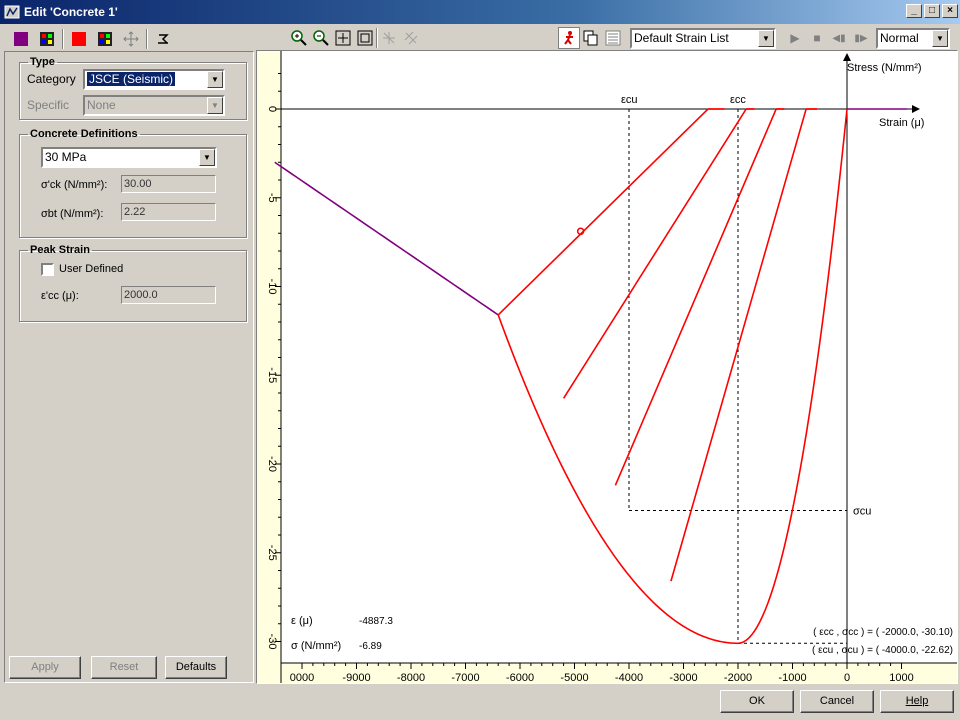 This screenshot has width=960, height=720. Describe the element at coordinates (480, 702) in the screenshot. I see `dialog-button-bar: OK Cancel Help` at that location.